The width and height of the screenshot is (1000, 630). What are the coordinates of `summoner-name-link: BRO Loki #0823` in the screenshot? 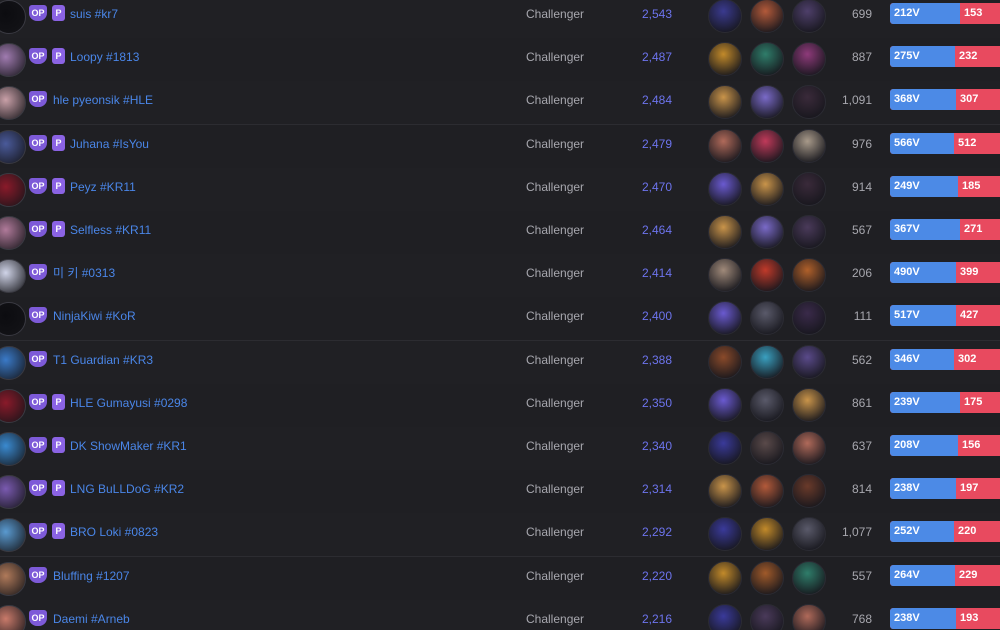 It's located at (114, 532).